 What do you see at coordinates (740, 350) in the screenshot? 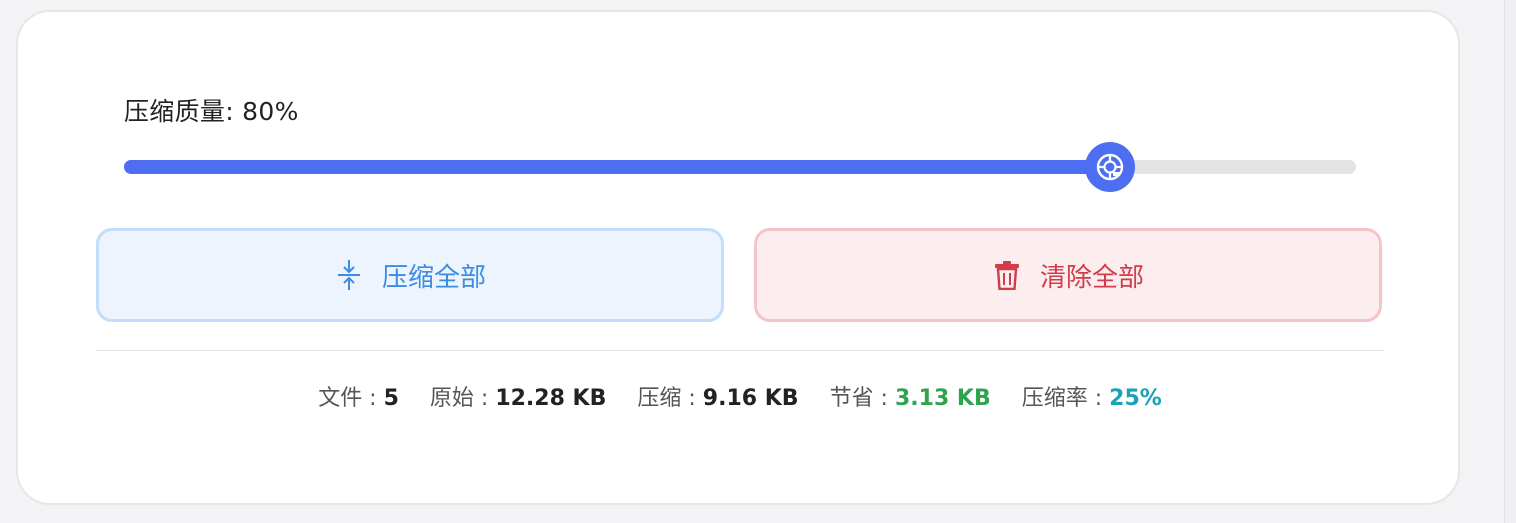
I see `divider` at bounding box center [740, 350].